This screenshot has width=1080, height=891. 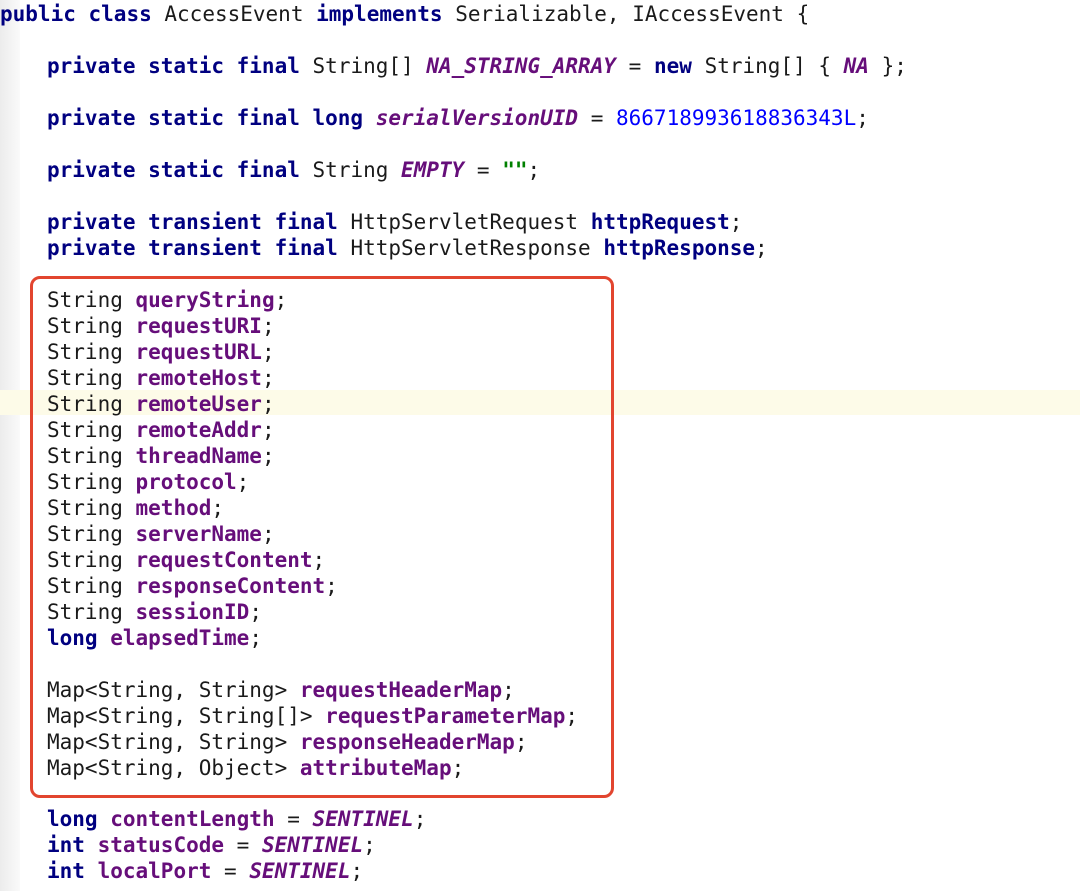 What do you see at coordinates (161, 378) in the screenshot?
I see `field-remoteHost: String remoteHost;` at bounding box center [161, 378].